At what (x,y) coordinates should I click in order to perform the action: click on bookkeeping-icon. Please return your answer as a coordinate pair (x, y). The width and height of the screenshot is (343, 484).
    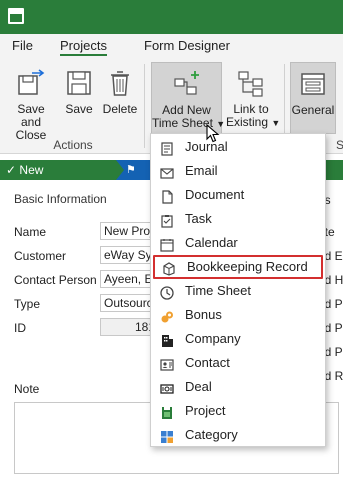
    Looking at the image, I should click on (169, 268).